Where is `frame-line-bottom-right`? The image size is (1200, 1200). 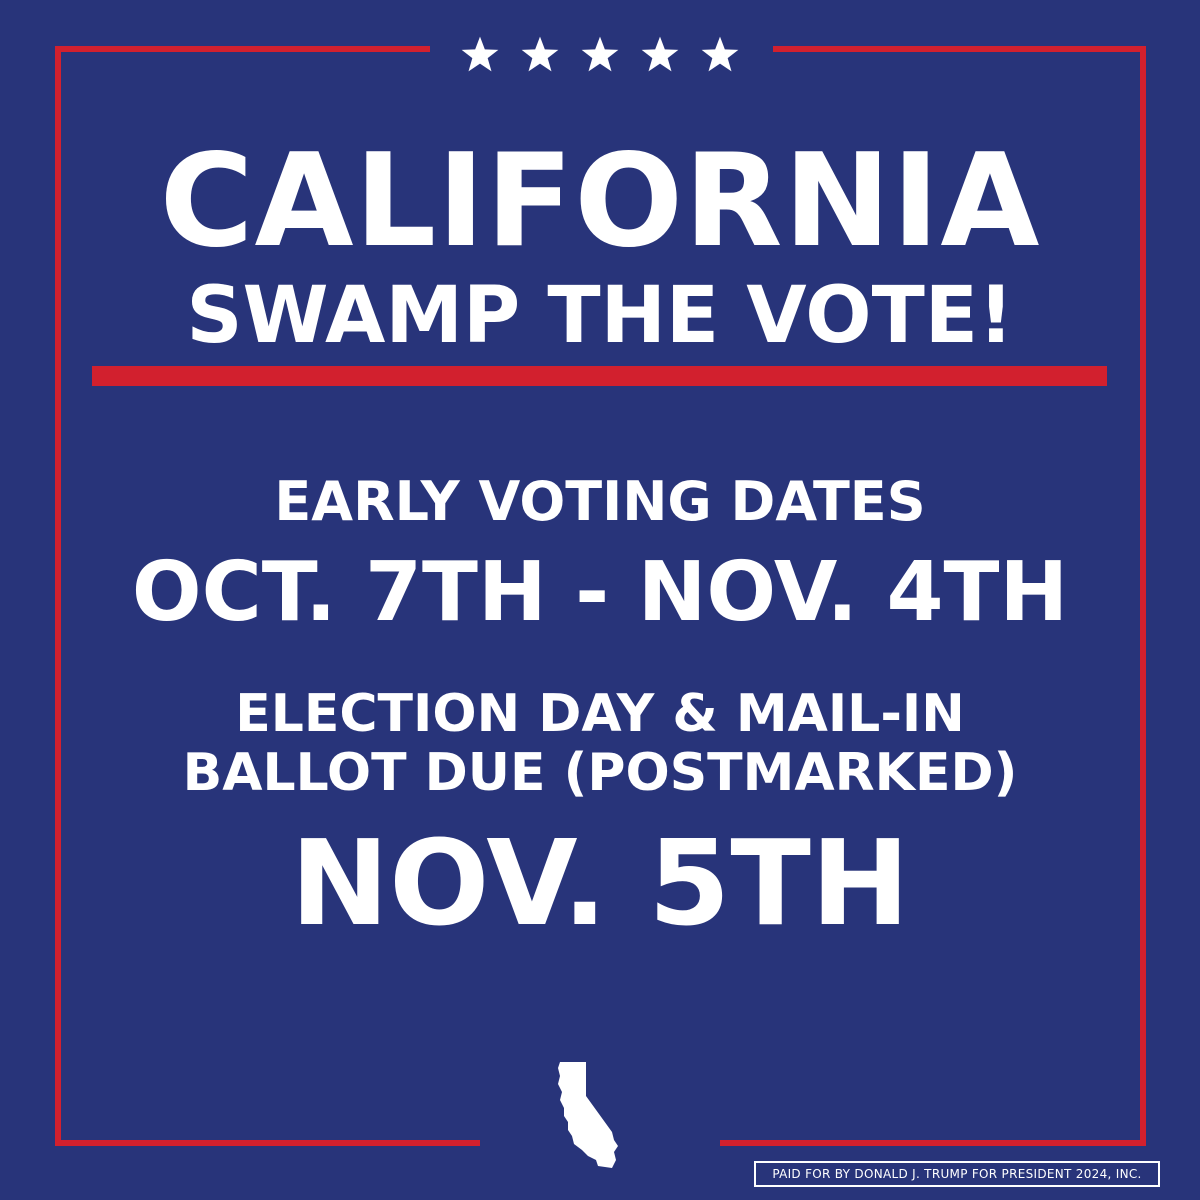 frame-line-bottom-right is located at coordinates (933, 1143).